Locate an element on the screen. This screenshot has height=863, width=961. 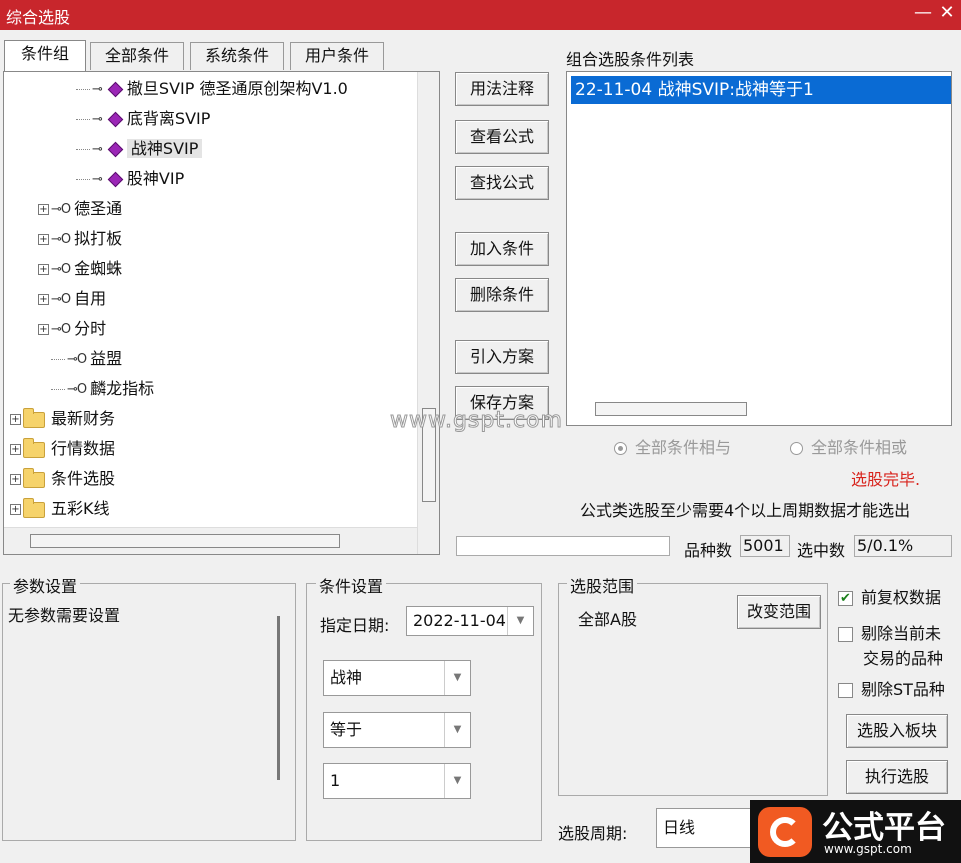
status-done: 选股完毕. is located at coordinates (886, 479).